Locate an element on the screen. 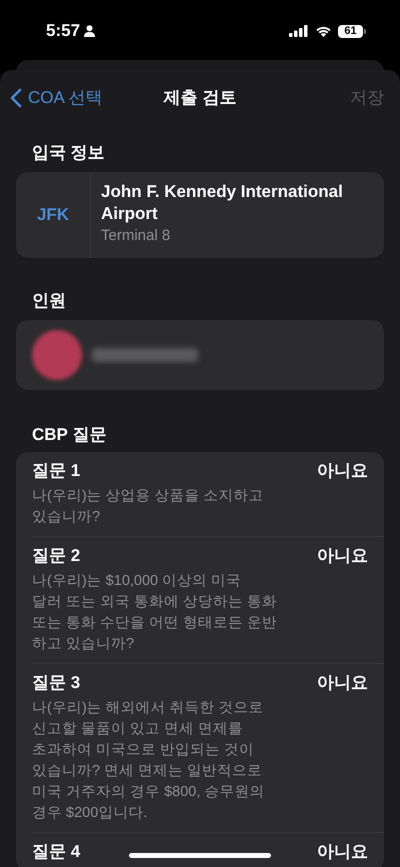 The height and width of the screenshot is (867, 400). question-title: 질문 1 is located at coordinates (56, 471).